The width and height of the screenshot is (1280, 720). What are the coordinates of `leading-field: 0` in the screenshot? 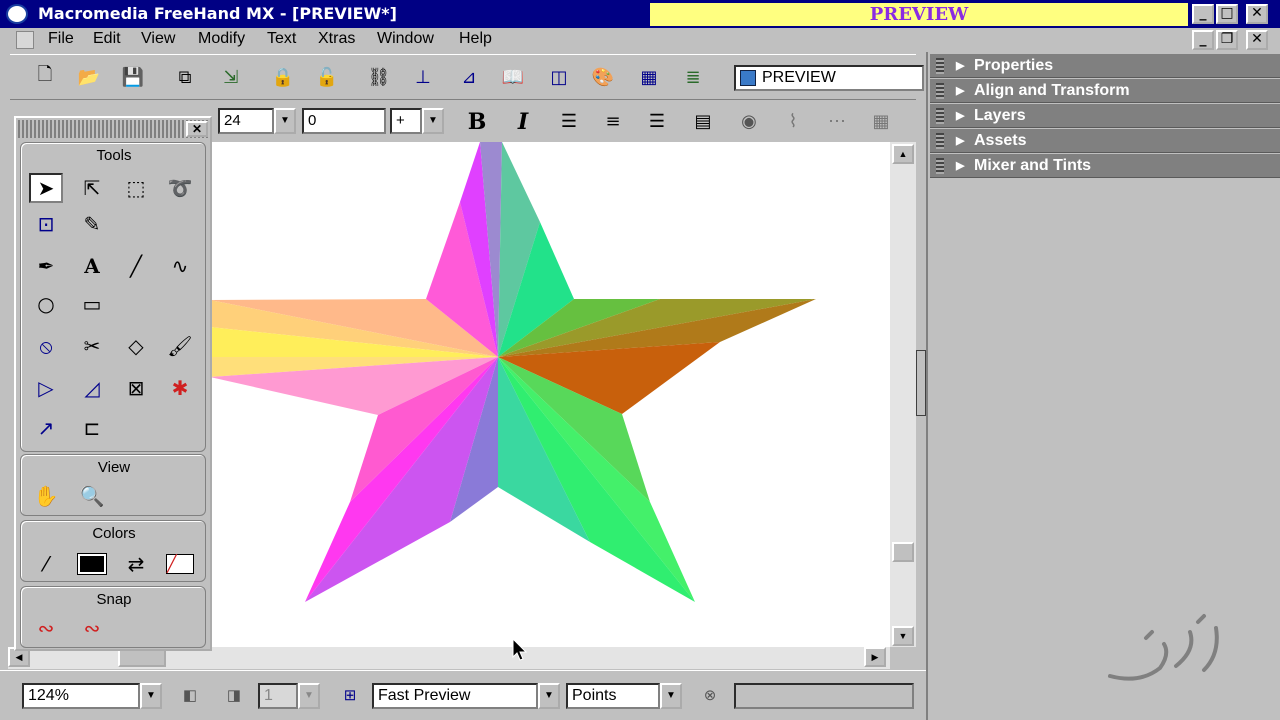 It's located at (344, 121).